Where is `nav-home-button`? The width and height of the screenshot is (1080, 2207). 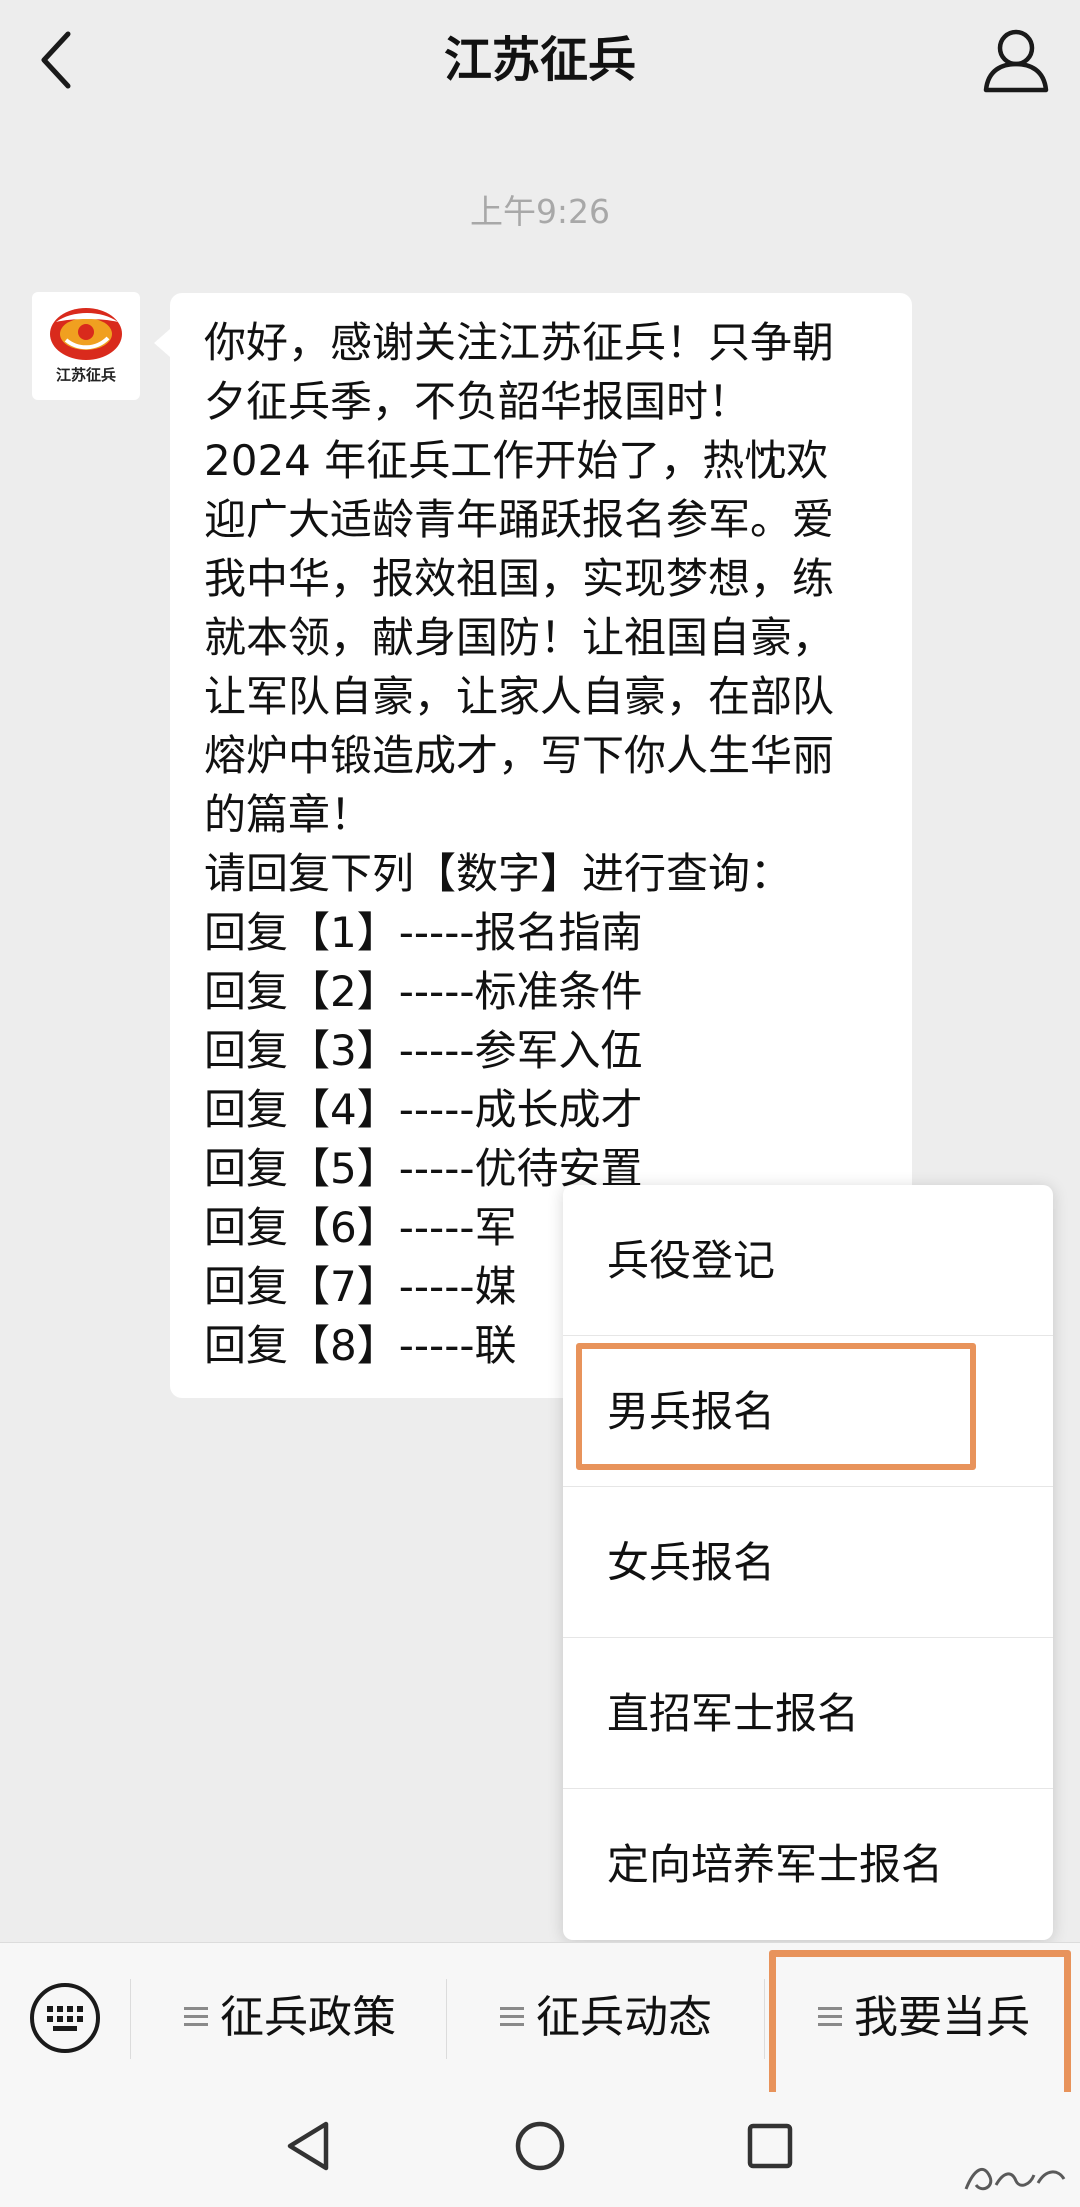
nav-home-button is located at coordinates (540, 2146).